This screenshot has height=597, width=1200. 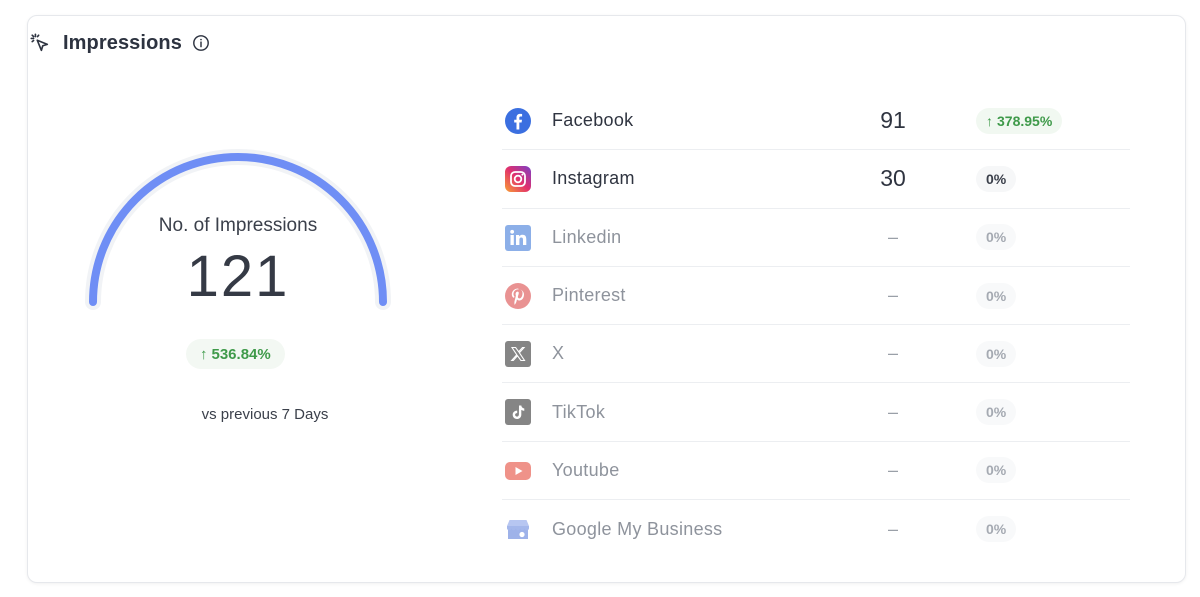 I want to click on network-name: TikTok, so click(x=579, y=411).